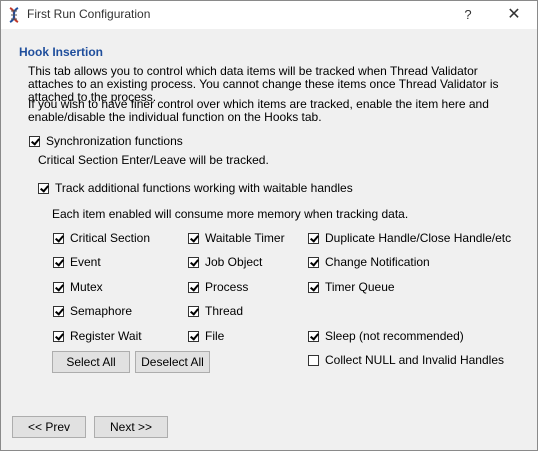 The height and width of the screenshot is (451, 538). I want to click on checkbox-label: Thread, so click(224, 311).